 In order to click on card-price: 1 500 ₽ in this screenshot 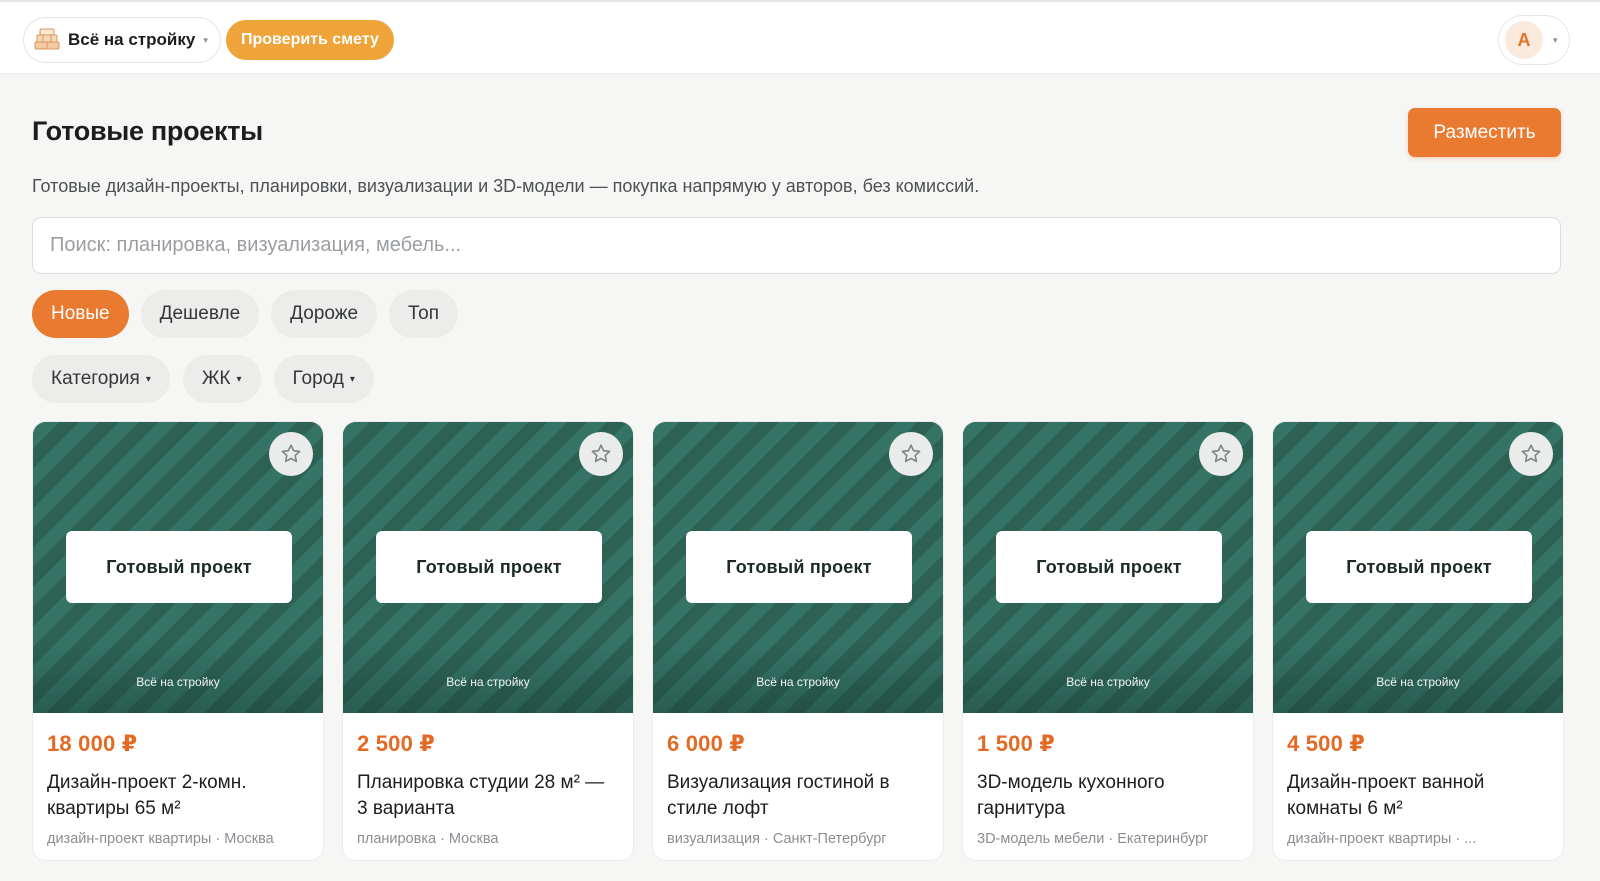, I will do `click(1016, 743)`.